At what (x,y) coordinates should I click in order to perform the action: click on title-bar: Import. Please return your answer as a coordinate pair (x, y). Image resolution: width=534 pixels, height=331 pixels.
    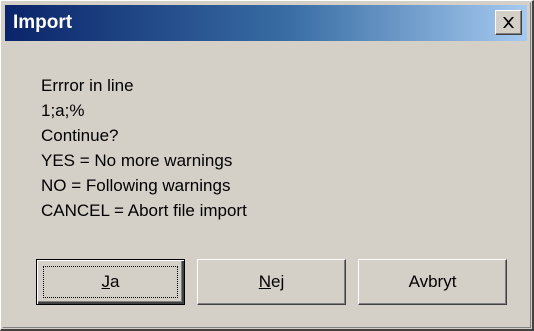
    Looking at the image, I should click on (266, 23).